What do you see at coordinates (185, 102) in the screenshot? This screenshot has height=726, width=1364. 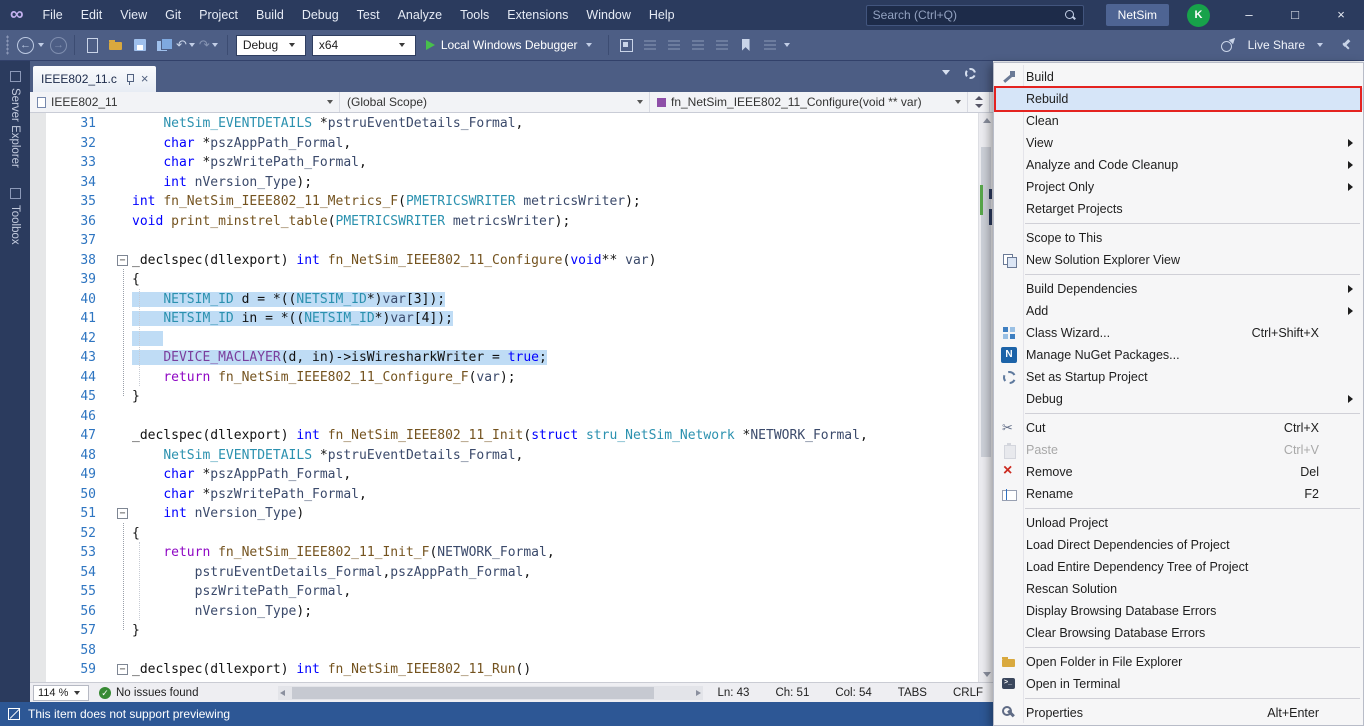 I see `project-dropdown: IEEE802_11` at bounding box center [185, 102].